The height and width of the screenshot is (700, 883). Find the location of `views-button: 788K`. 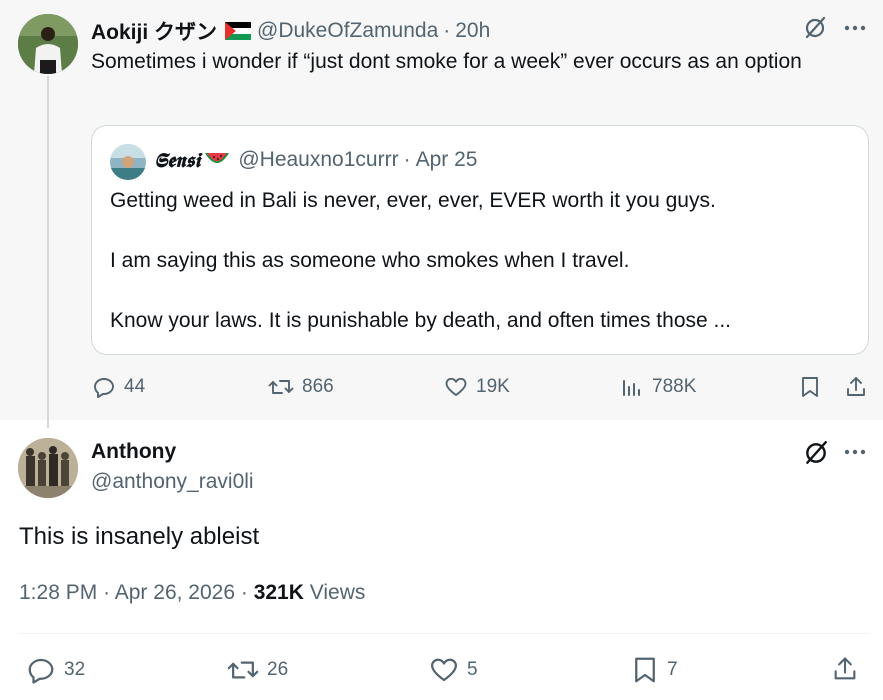

views-button: 788K is located at coordinates (658, 387).